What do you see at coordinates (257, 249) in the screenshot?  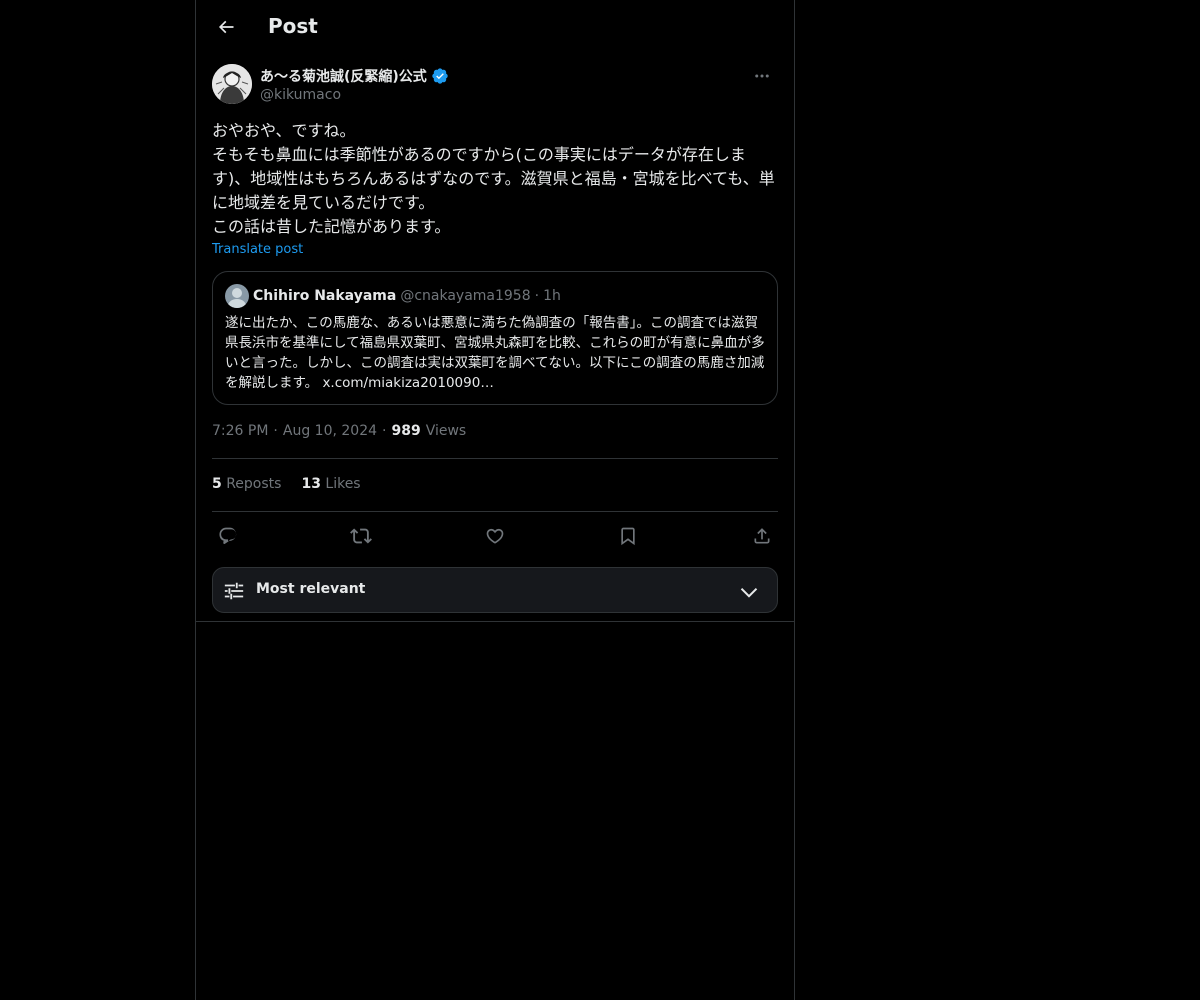 I see `translate-post-link: Translate post` at bounding box center [257, 249].